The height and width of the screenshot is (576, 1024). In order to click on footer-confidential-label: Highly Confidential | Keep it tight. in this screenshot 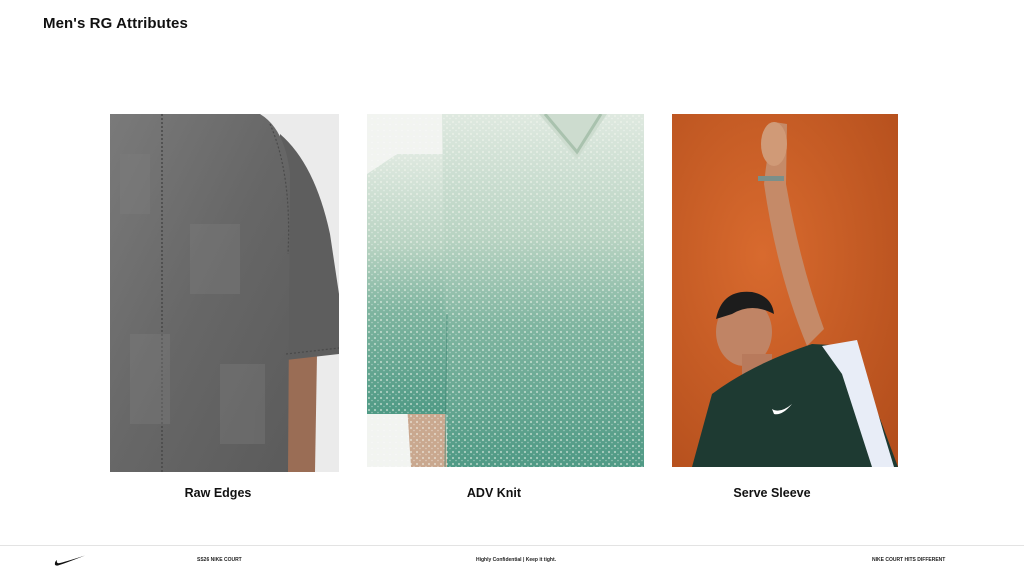, I will do `click(516, 560)`.